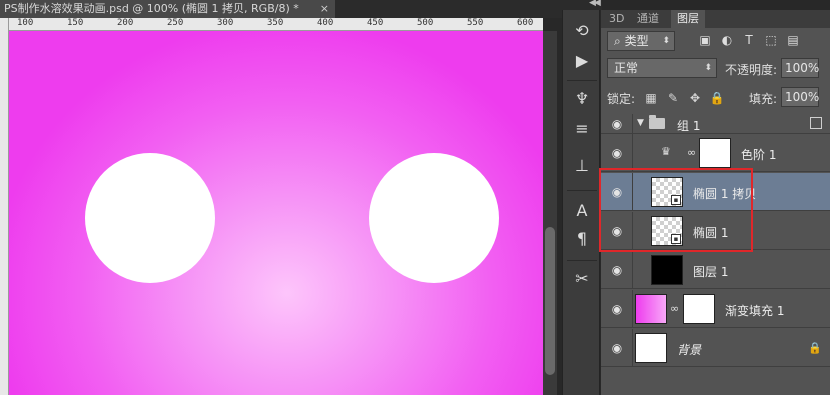 This screenshot has width=830, height=395. I want to click on filter-pixel-icon: ▣, so click(705, 40).